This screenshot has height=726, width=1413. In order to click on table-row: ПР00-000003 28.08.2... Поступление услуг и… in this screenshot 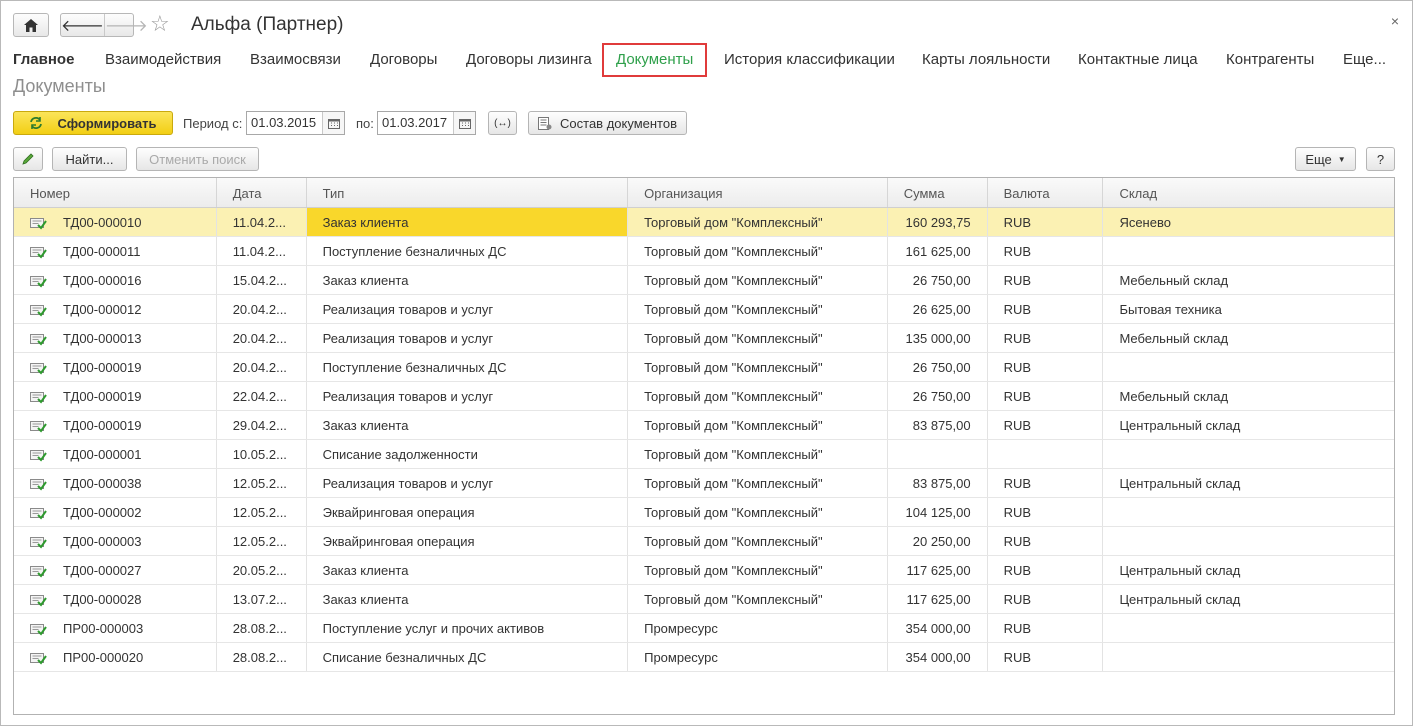, I will do `click(704, 628)`.